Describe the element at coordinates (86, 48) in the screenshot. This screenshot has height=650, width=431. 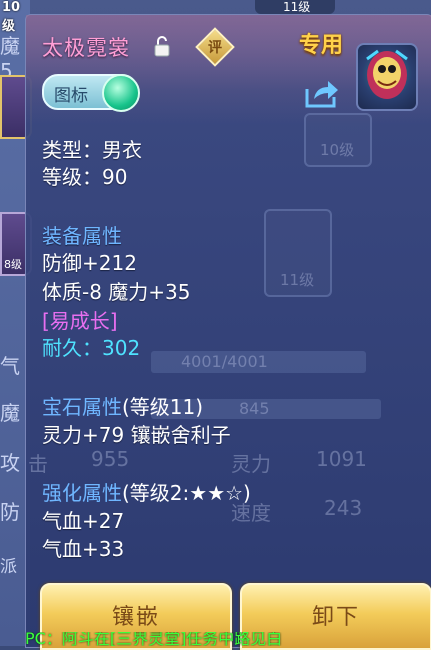
I see `item-name: 太极霓裳` at that location.